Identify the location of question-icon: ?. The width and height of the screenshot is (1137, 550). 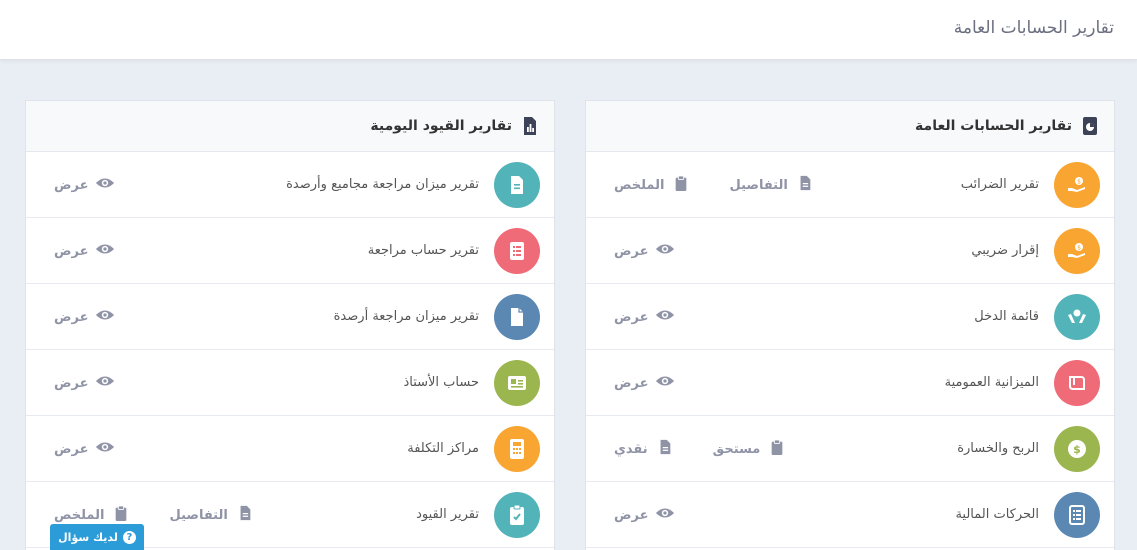
(129, 537).